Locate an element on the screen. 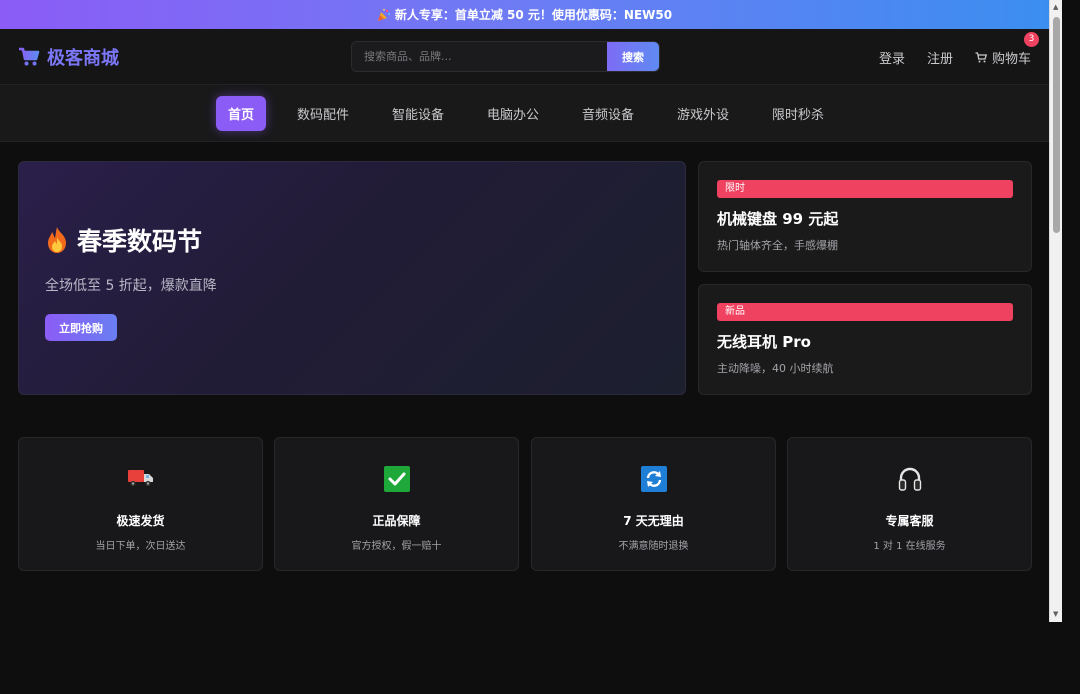 The width and height of the screenshot is (1080, 694). headphones-icon is located at coordinates (909, 479).